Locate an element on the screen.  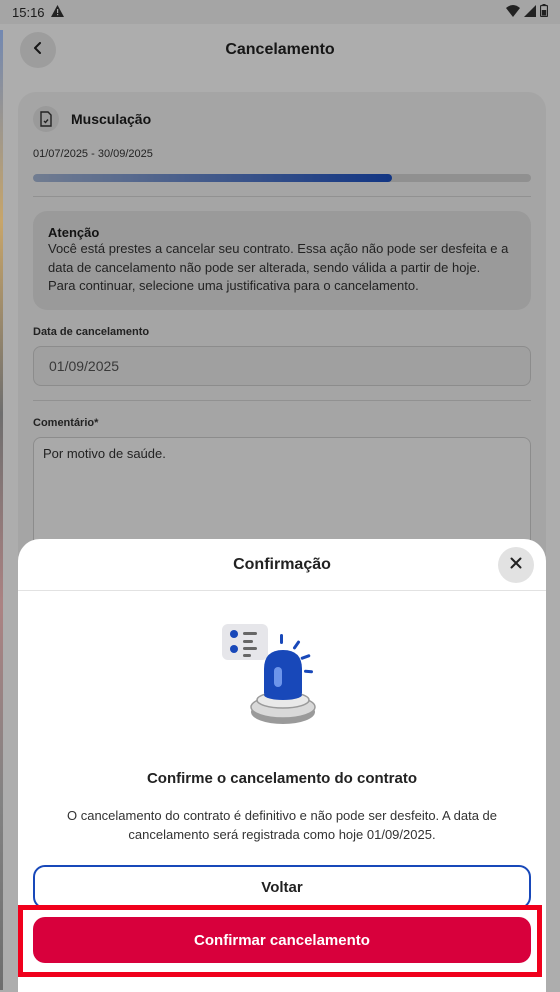
sheet-title: Confirmação is located at coordinates (282, 564).